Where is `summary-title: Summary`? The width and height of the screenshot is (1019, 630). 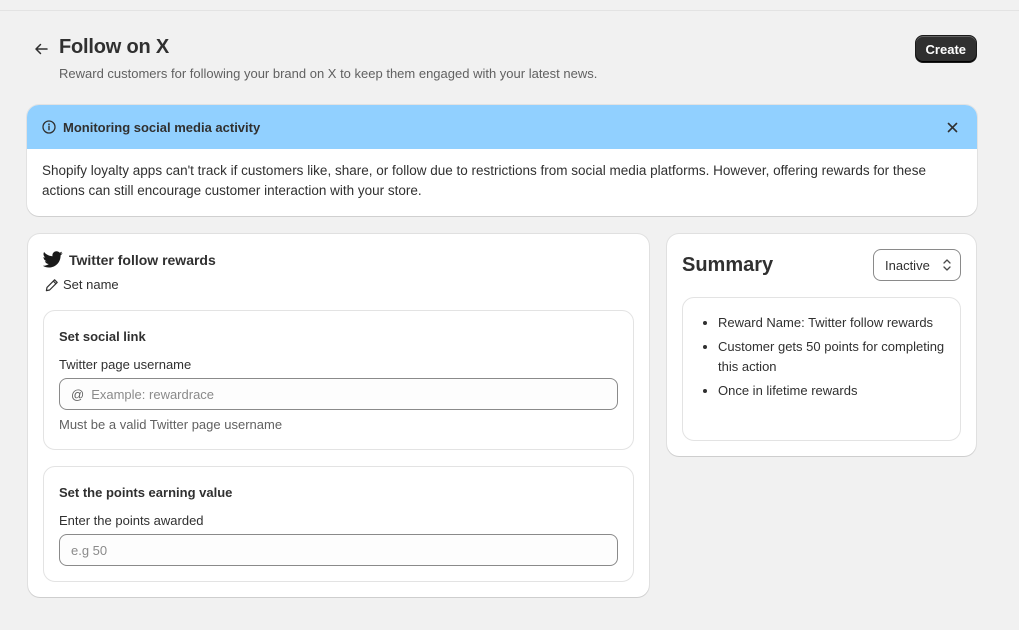
summary-title: Summary is located at coordinates (728, 265).